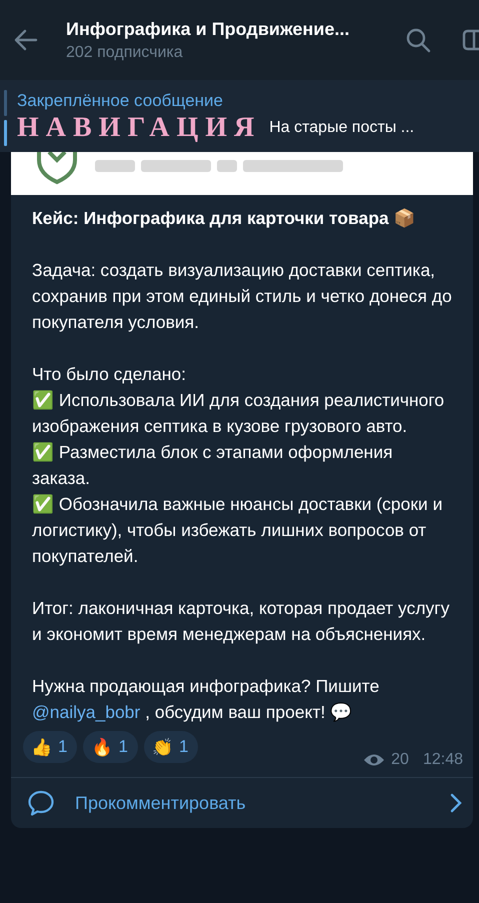  What do you see at coordinates (139, 128) in the screenshot?
I see `pinned-heading: НАВИГАЦИЯ` at bounding box center [139, 128].